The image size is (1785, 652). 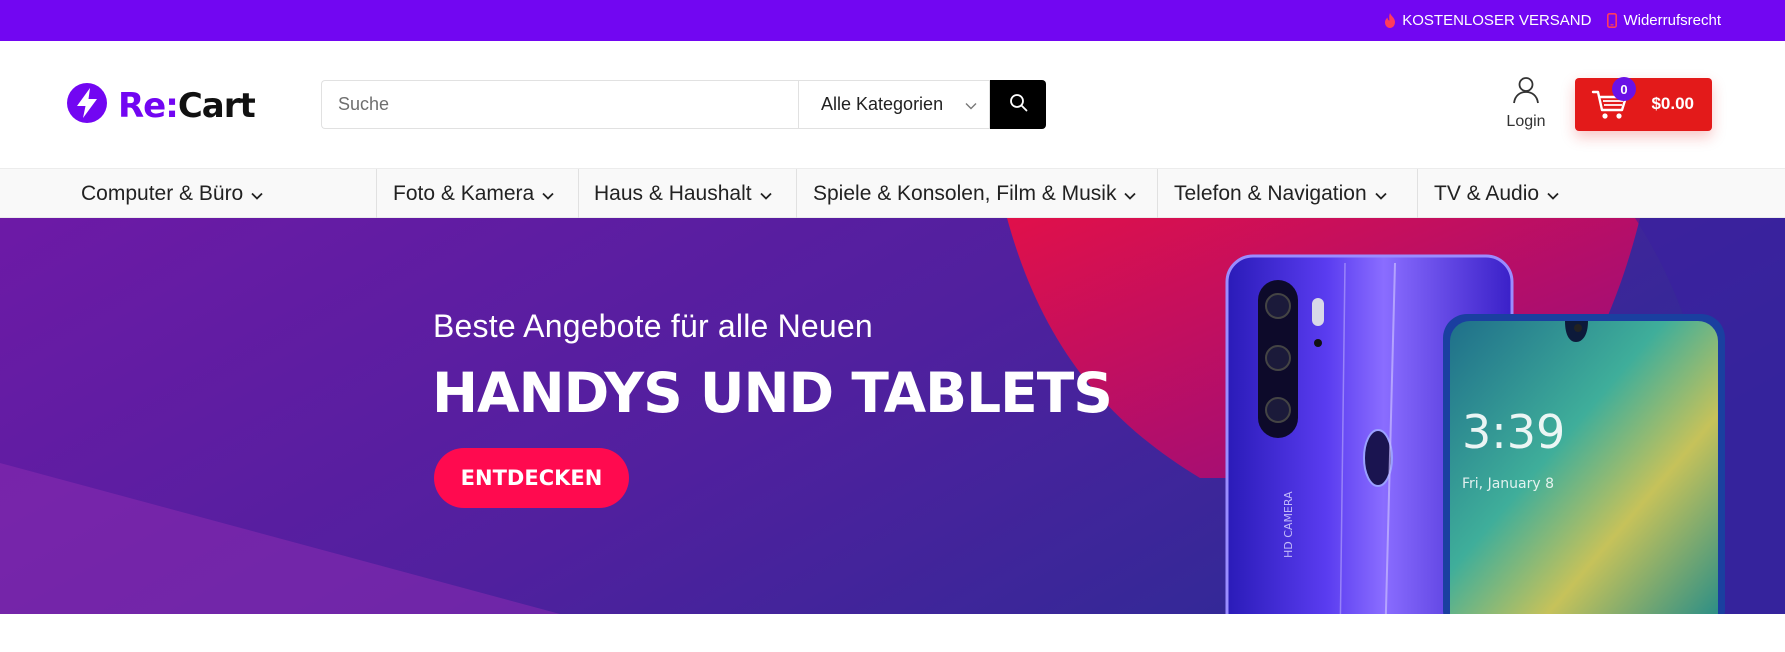 I want to click on login-link: Login, so click(x=1526, y=103).